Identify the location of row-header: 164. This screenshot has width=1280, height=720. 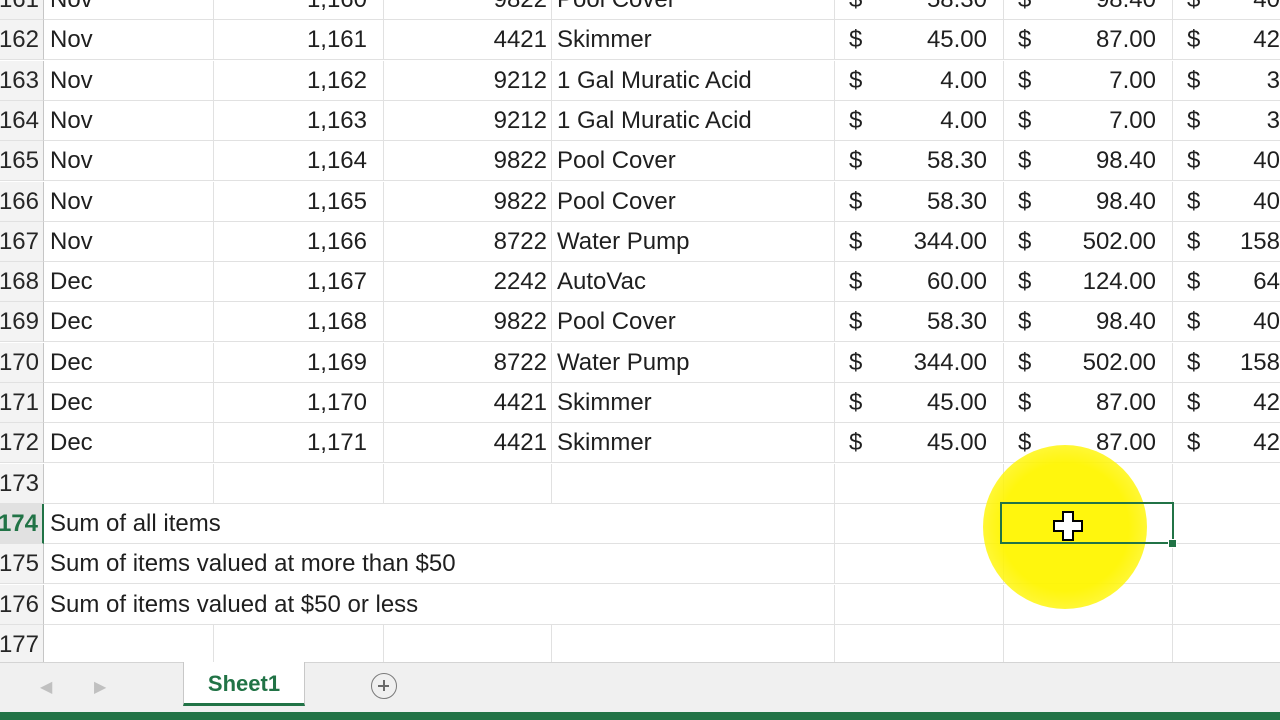
(22, 120).